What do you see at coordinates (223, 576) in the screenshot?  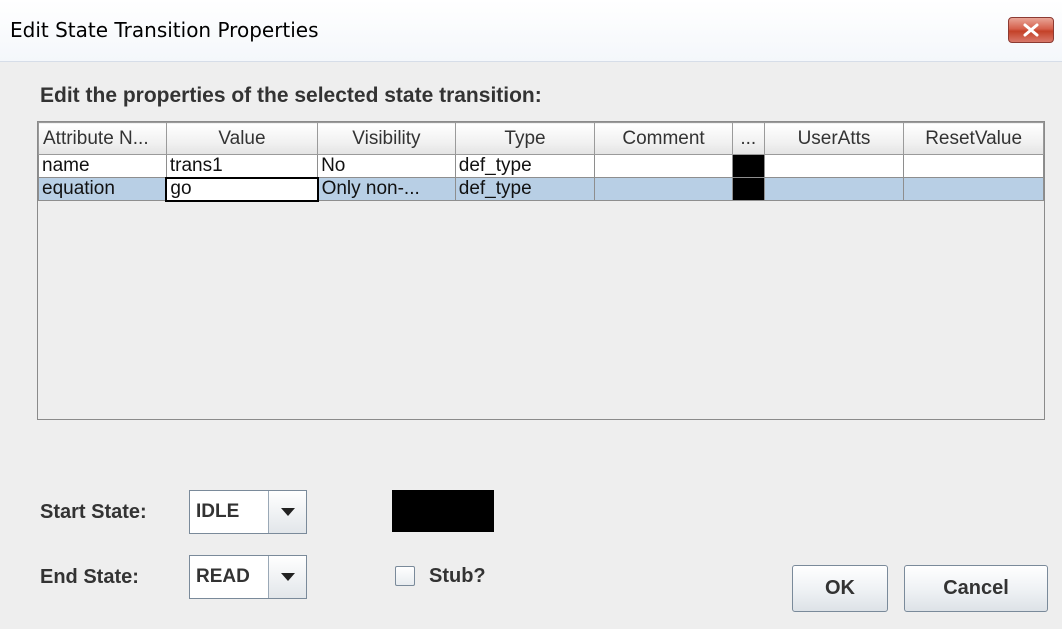 I see `end-state-value: READ` at bounding box center [223, 576].